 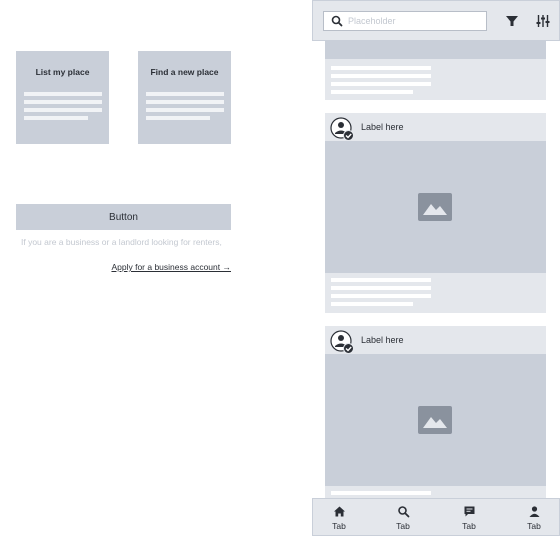 I want to click on apply-business-account-link: Apply for a business account →, so click(x=171, y=267).